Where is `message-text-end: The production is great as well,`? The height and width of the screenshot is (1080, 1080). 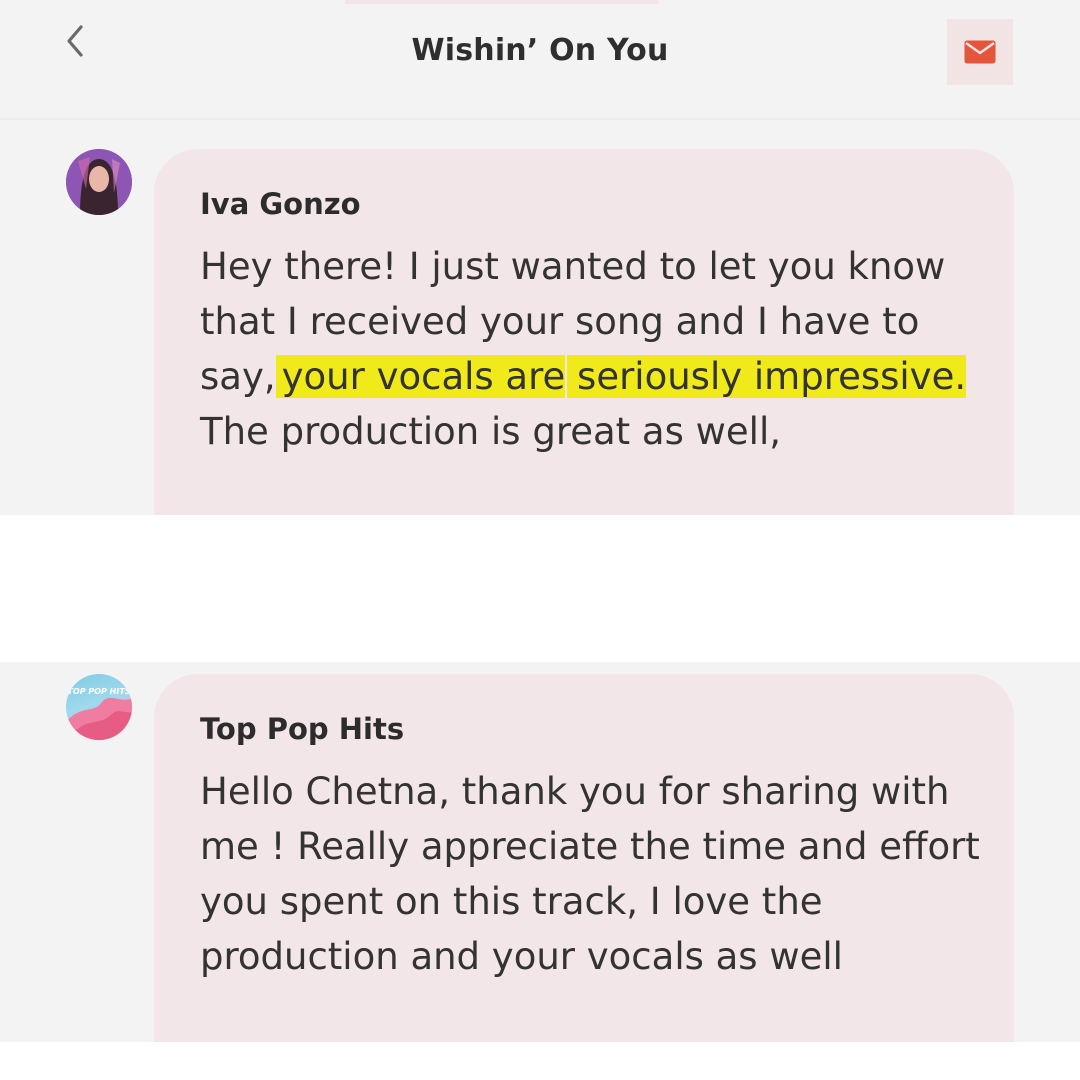
message-text-end: The production is great as well, is located at coordinates (490, 431).